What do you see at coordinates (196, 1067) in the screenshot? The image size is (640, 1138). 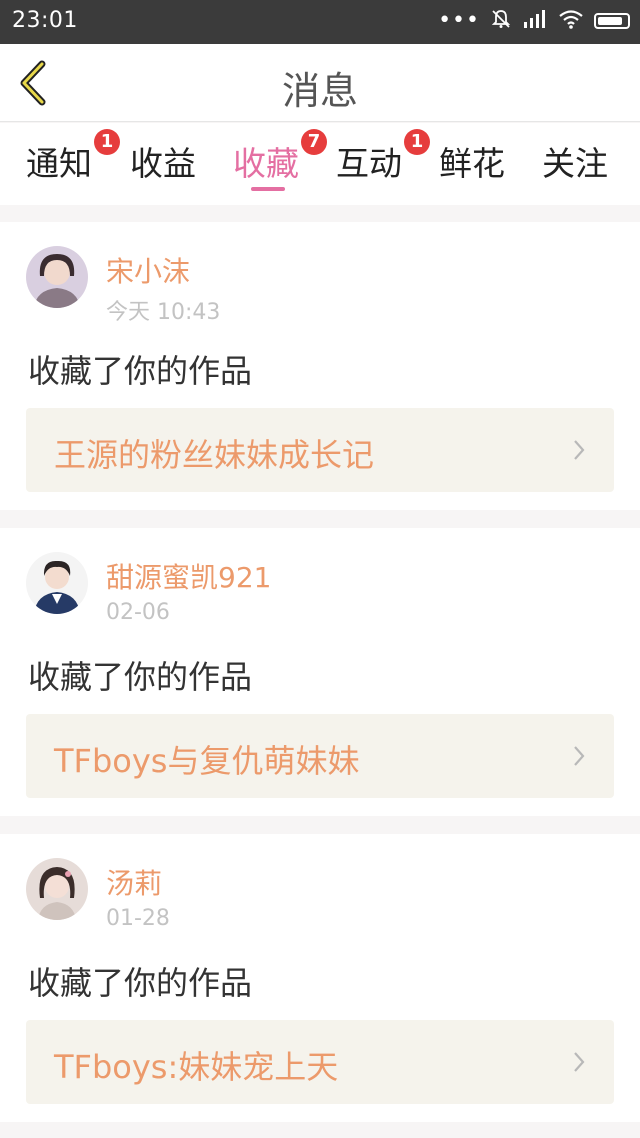 I see `work-title: TFboys:妹妹宠上天` at bounding box center [196, 1067].